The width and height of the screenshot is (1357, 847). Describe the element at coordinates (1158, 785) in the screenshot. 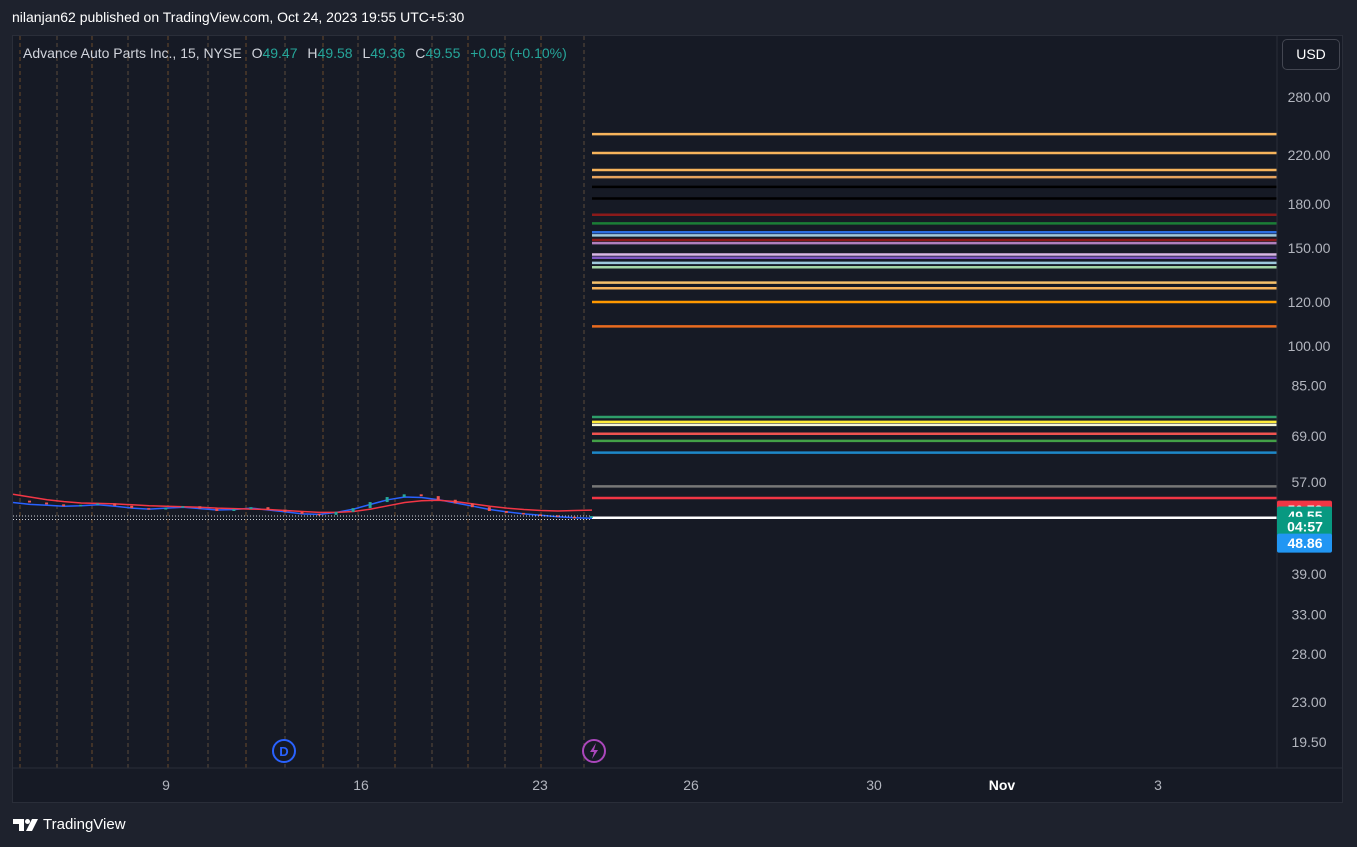

I see `time-tick-label: 3` at that location.